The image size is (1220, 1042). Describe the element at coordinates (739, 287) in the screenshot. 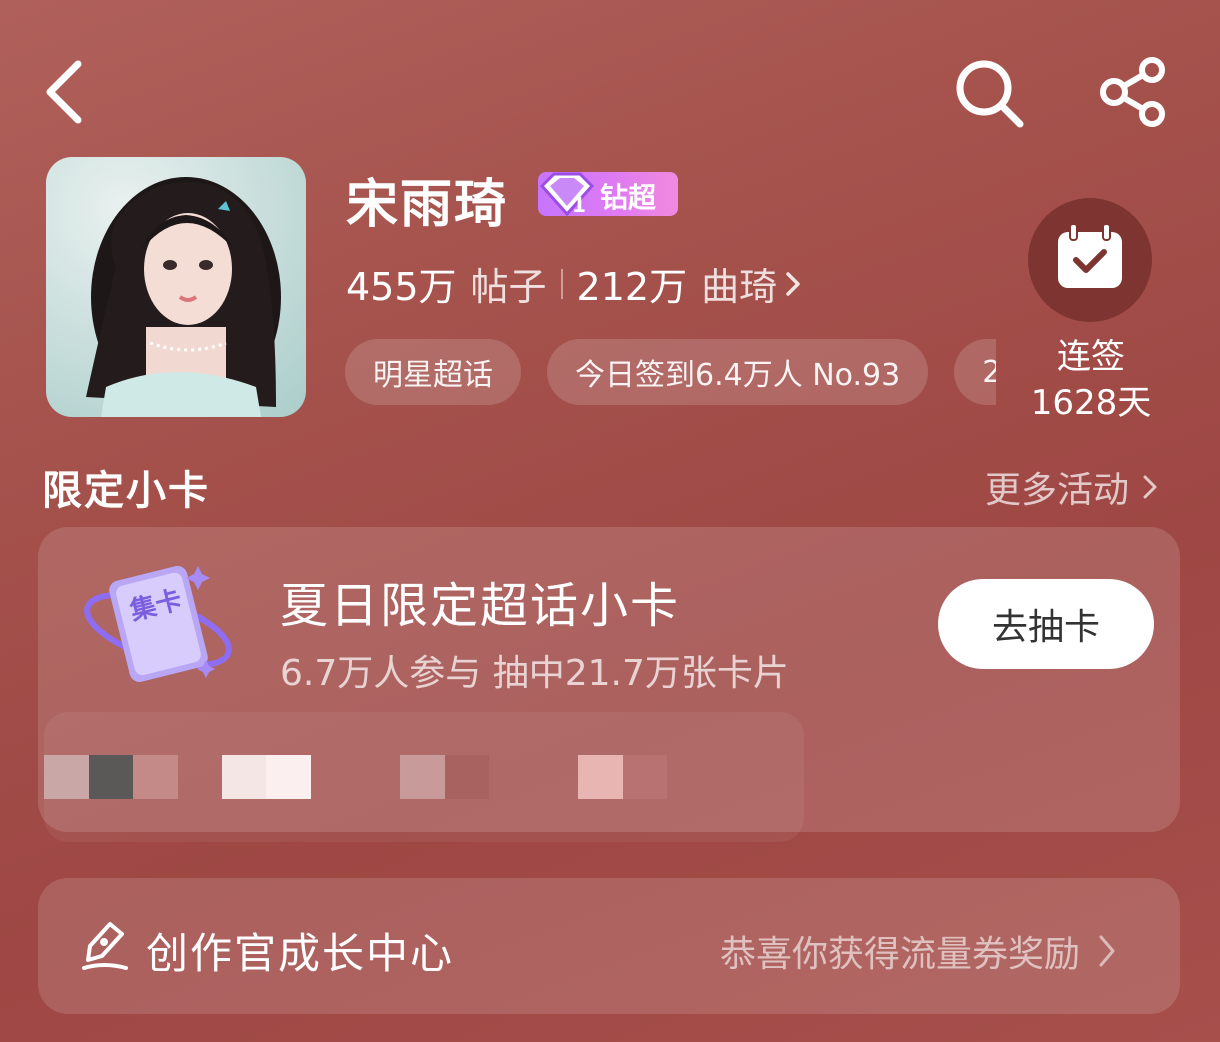

I see `fans-label: 曲琦` at that location.